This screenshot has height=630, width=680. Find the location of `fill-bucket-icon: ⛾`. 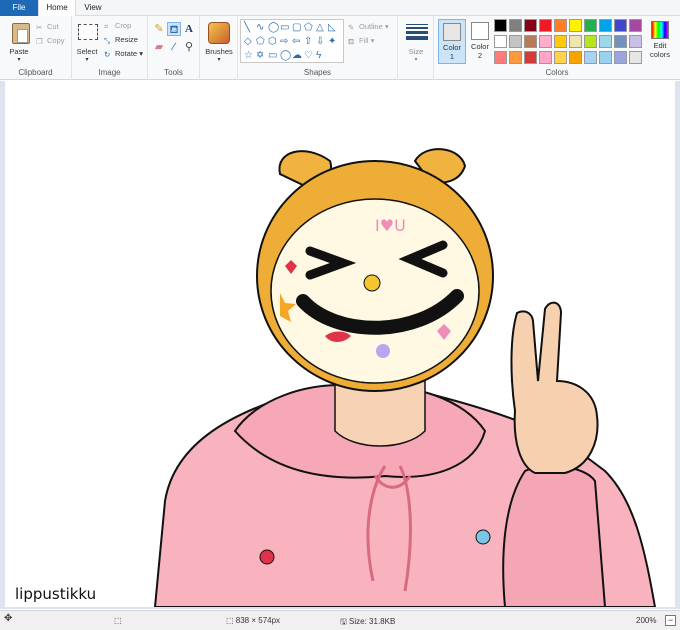

fill-bucket-icon: ⛾ is located at coordinates (174, 29).